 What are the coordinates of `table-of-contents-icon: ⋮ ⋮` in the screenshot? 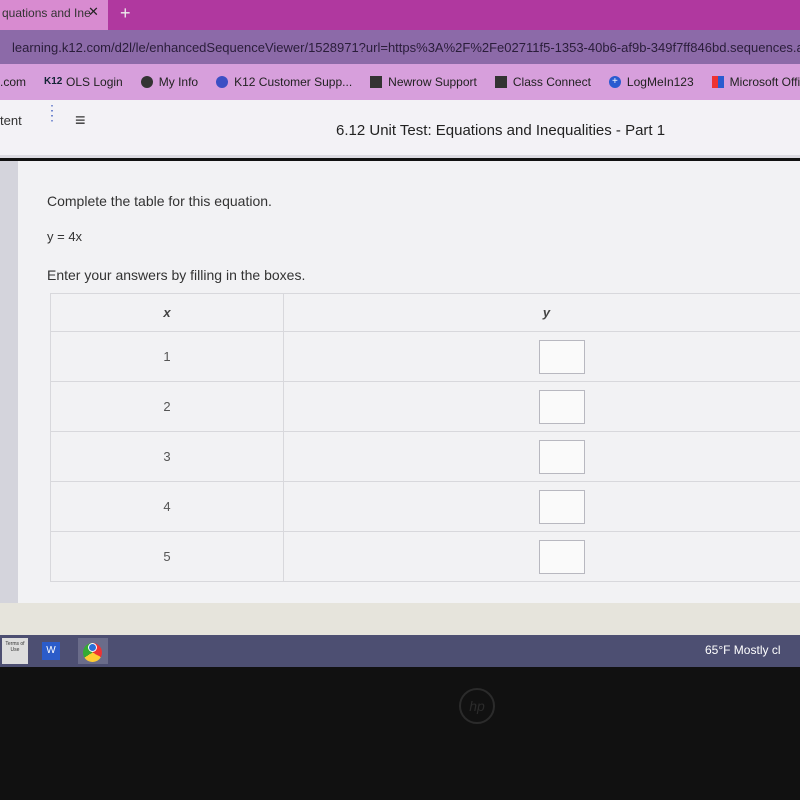 It's located at (52, 112).